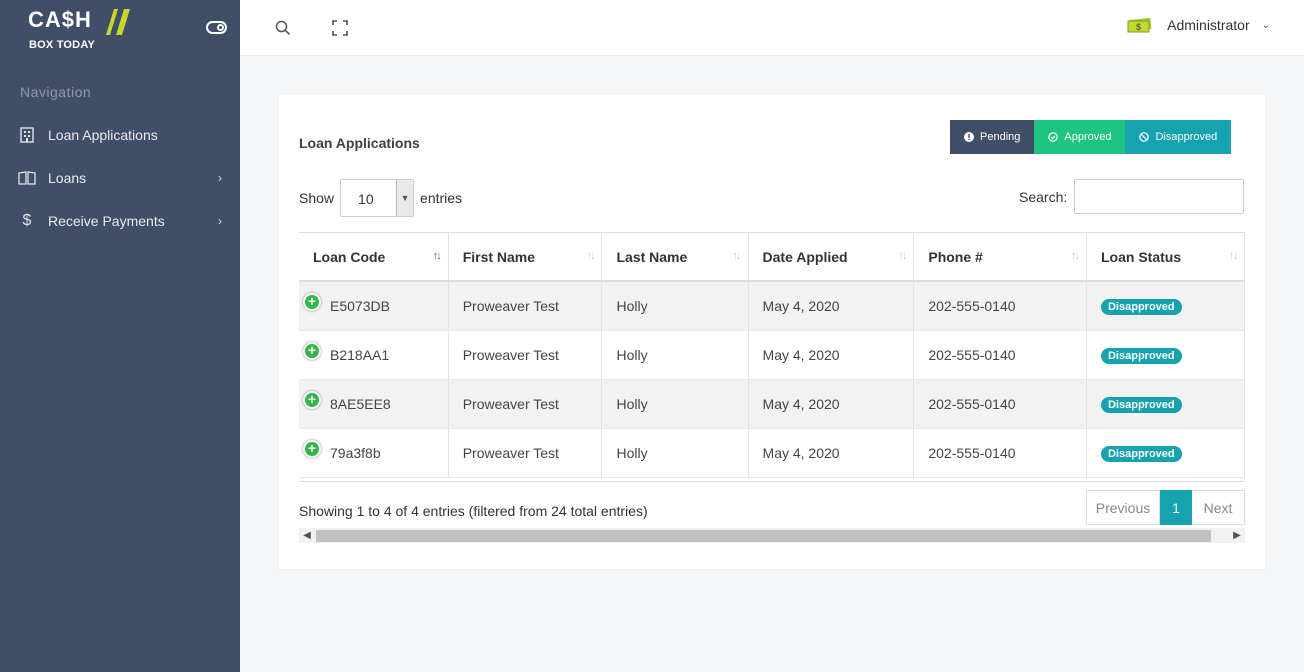  I want to click on previous-page-button: Previous, so click(1123, 507).